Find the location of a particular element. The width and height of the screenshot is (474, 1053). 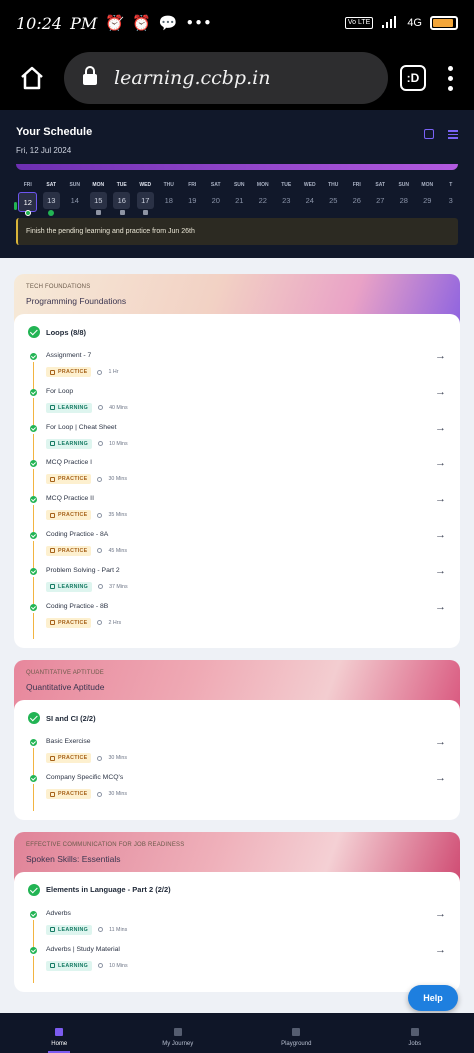

network-type: 4G is located at coordinates (414, 23).